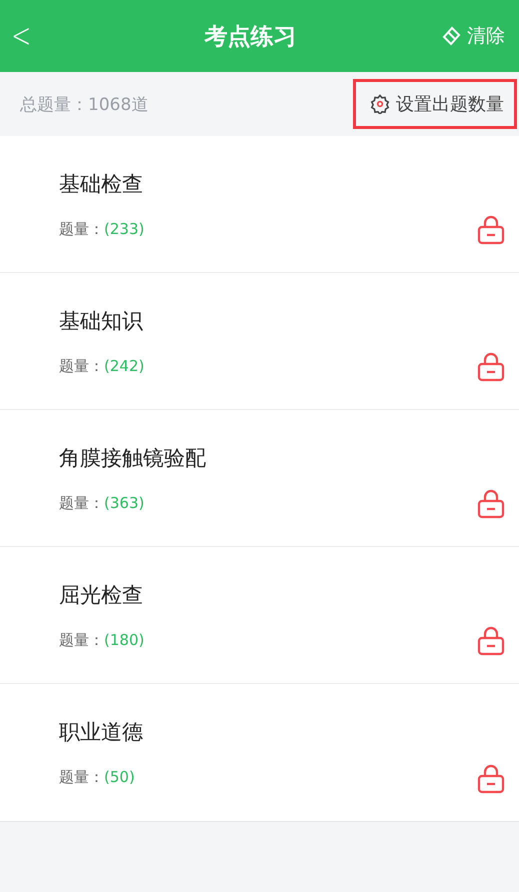 The width and height of the screenshot is (519, 892). What do you see at coordinates (435, 104) in the screenshot?
I see `settings-button: 设置出题数量` at bounding box center [435, 104].